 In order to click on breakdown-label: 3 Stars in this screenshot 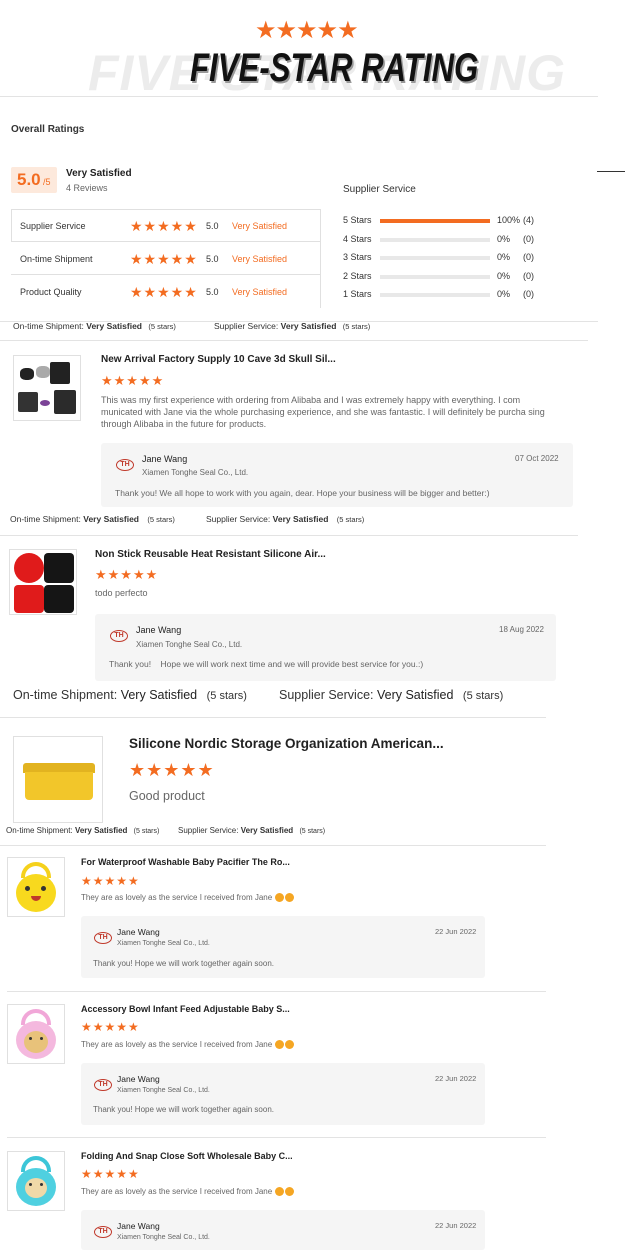, I will do `click(357, 257)`.